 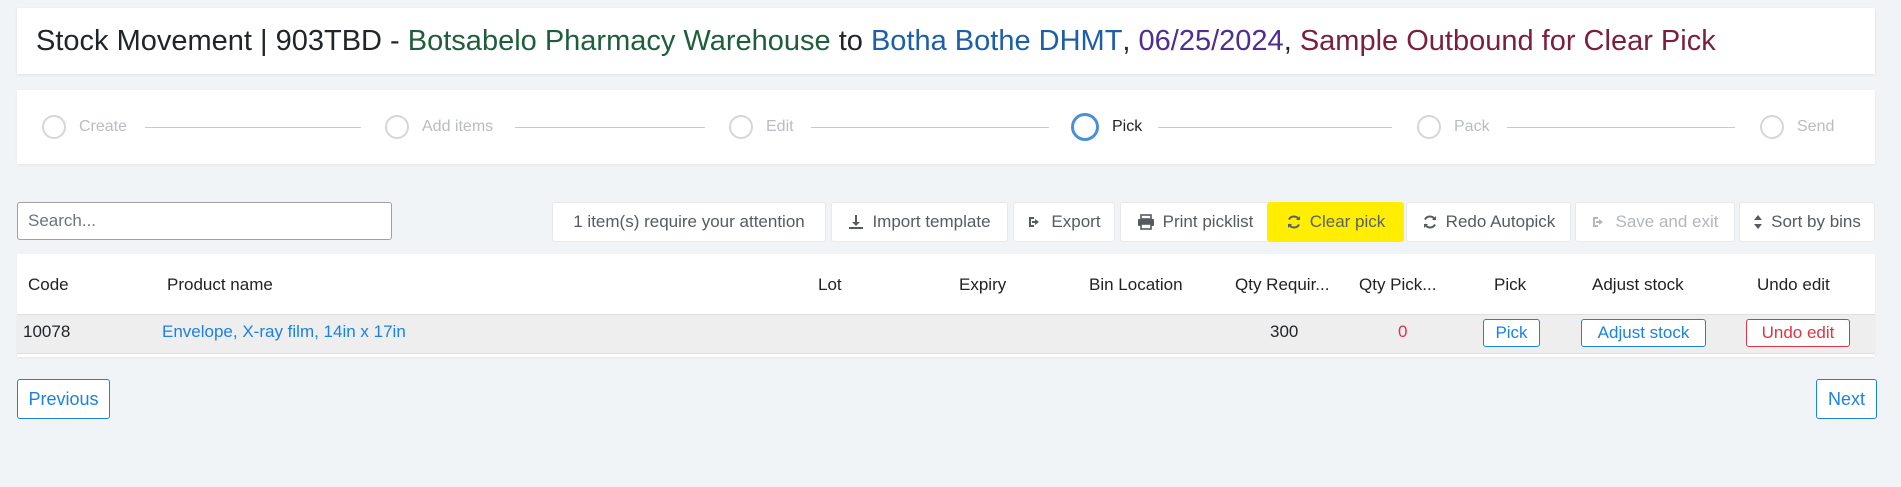 What do you see at coordinates (1453, 127) in the screenshot?
I see `wizard-step-pack: Pack` at bounding box center [1453, 127].